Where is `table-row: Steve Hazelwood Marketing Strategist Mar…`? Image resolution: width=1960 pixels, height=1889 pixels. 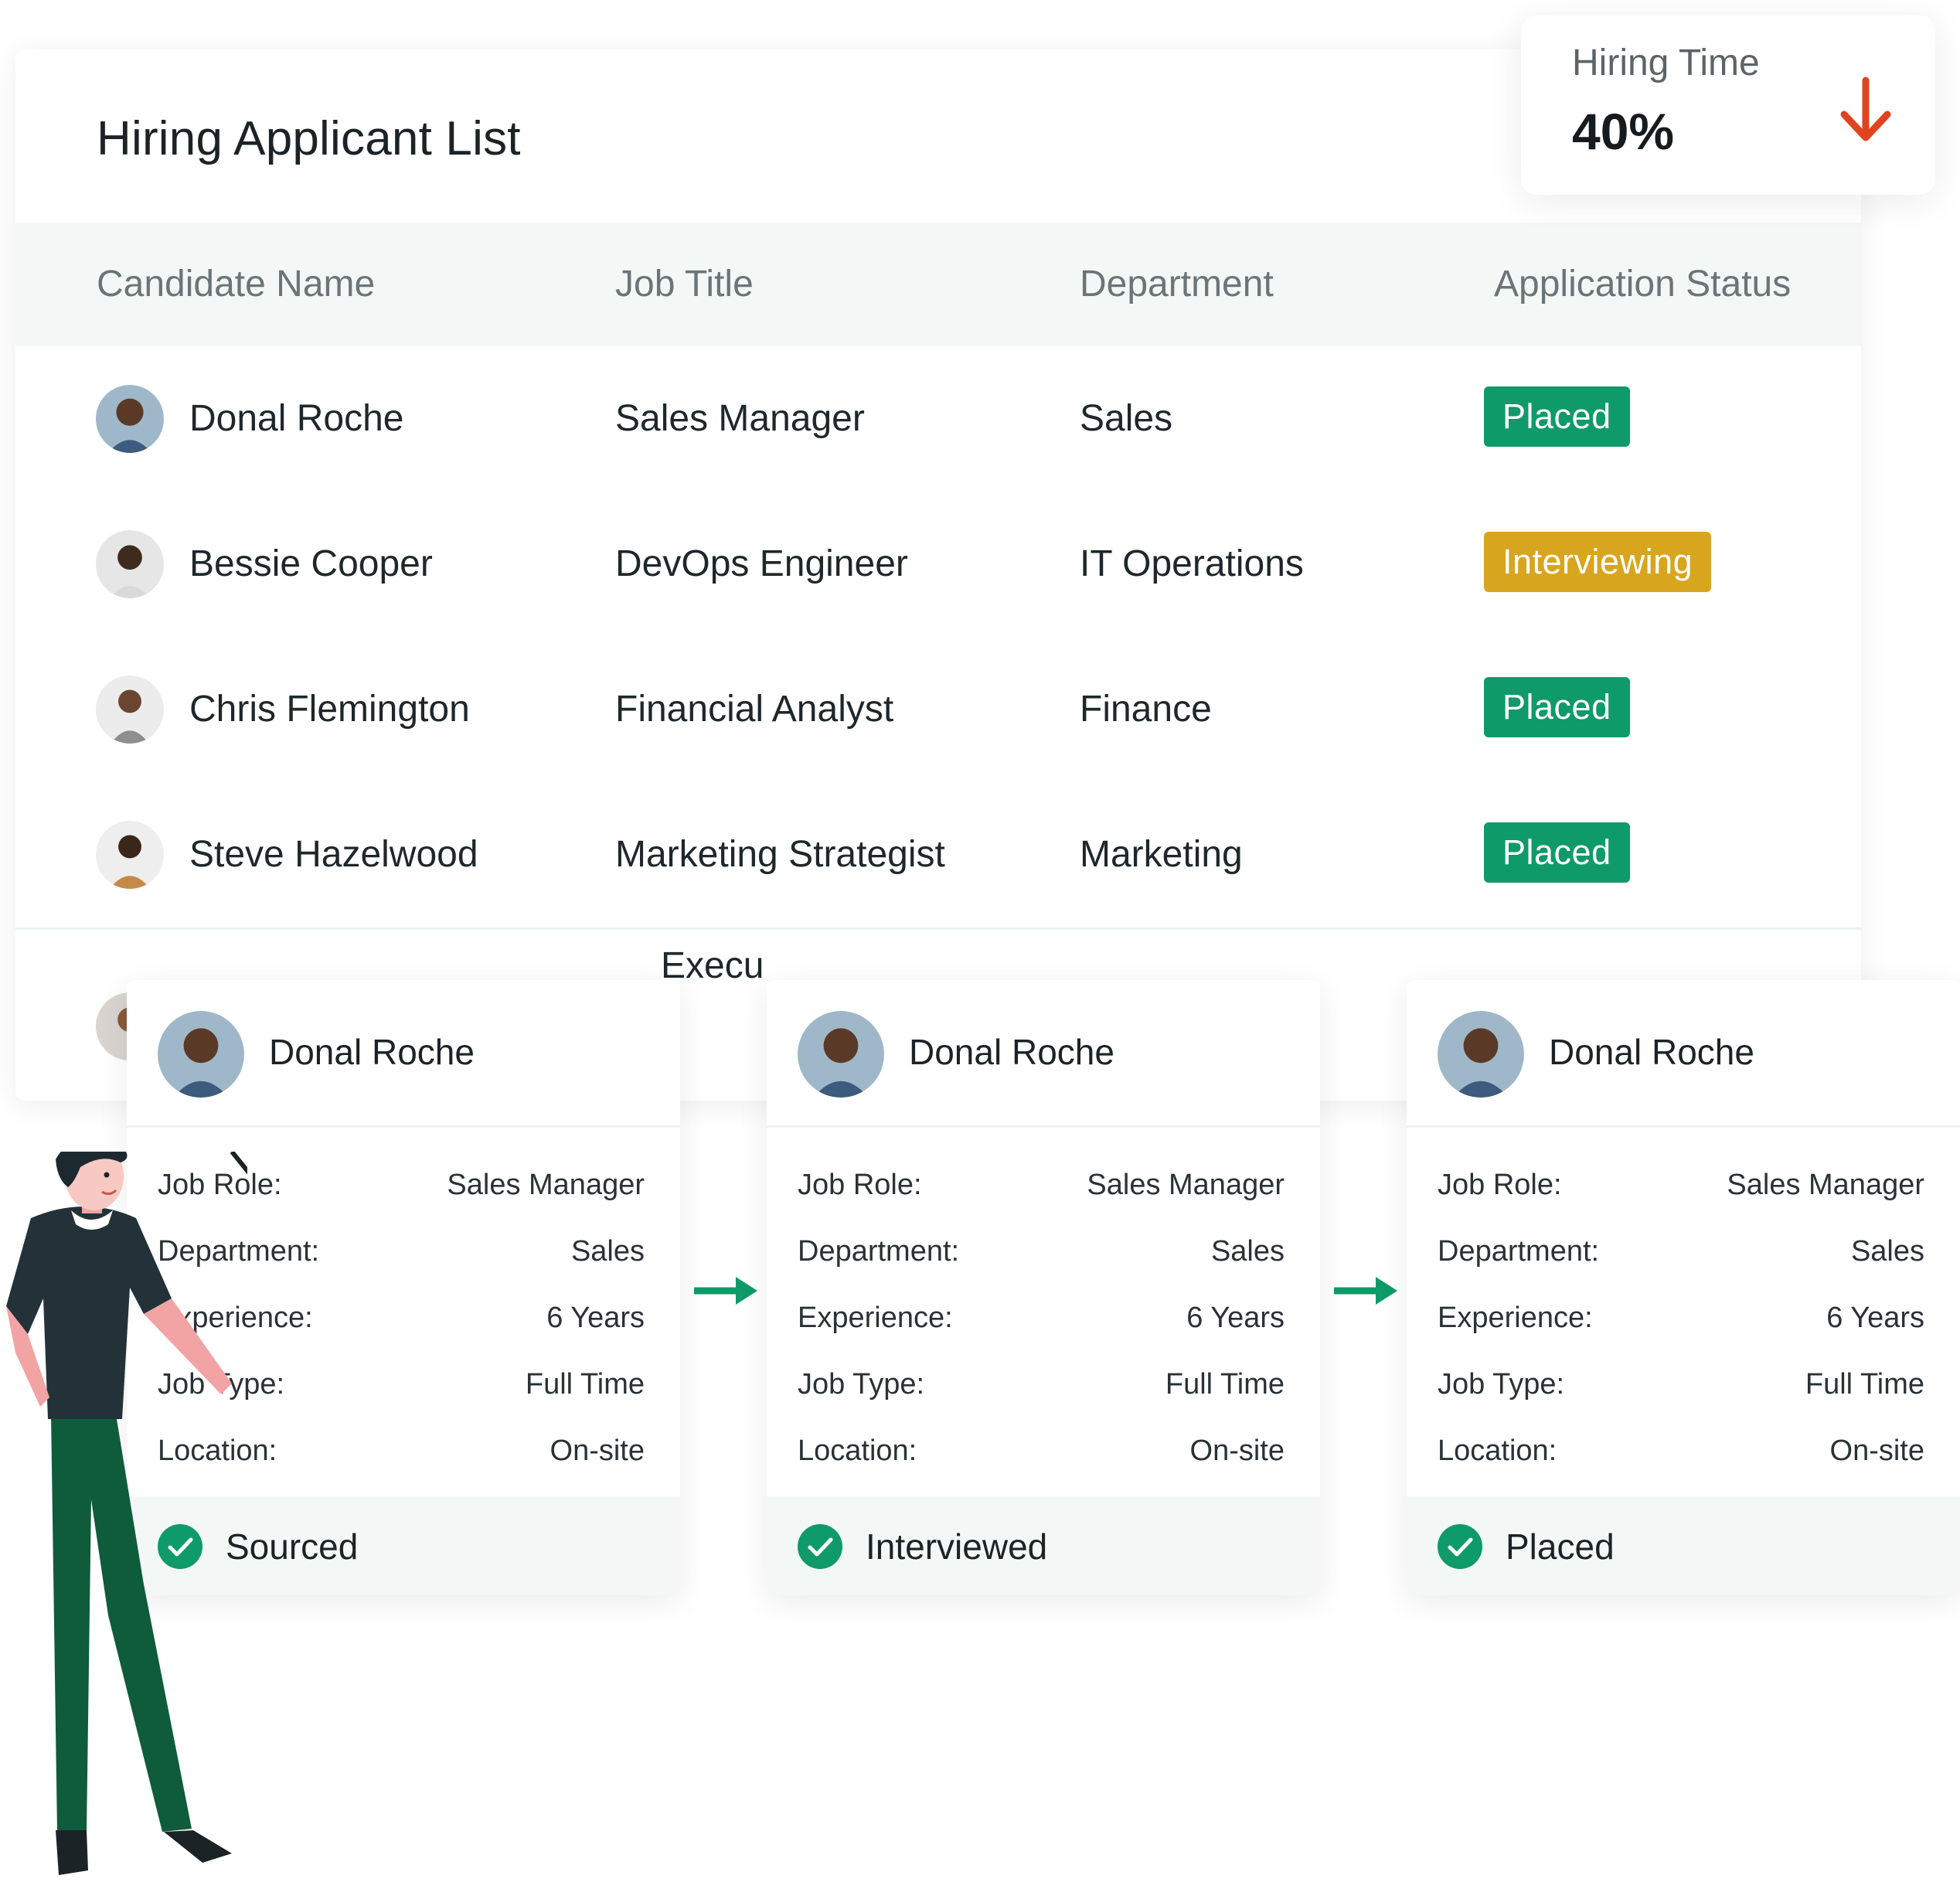 table-row: Steve Hazelwood Marketing Strategist Mar… is located at coordinates (938, 856).